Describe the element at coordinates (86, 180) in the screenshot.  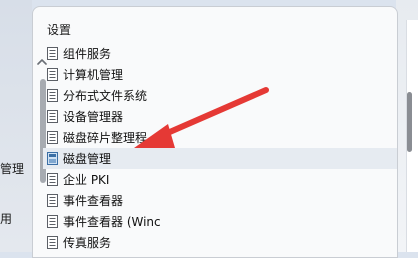
I see `list-item-label: 企业 PKI` at that location.